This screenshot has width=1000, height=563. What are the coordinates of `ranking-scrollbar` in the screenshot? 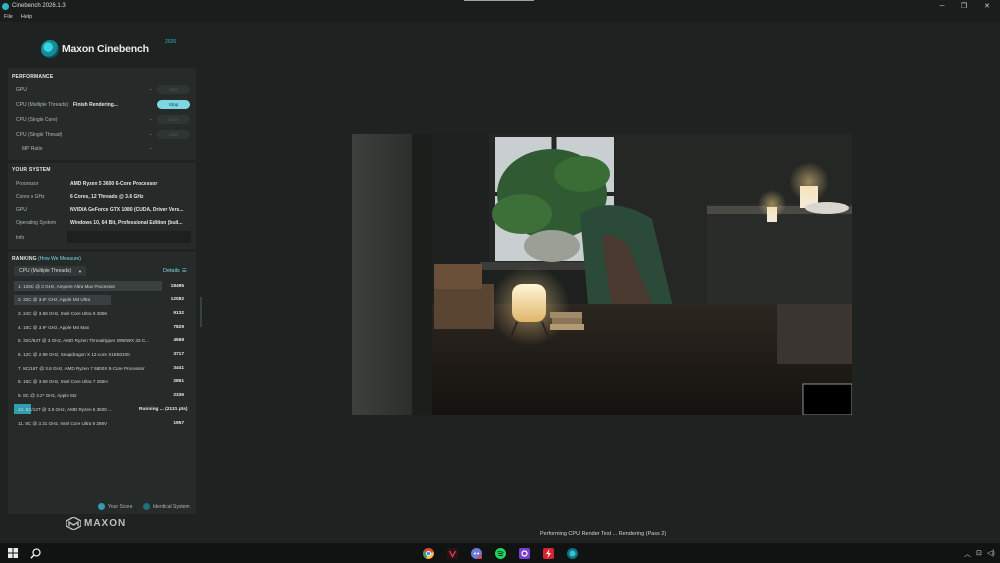 It's located at (201, 312).